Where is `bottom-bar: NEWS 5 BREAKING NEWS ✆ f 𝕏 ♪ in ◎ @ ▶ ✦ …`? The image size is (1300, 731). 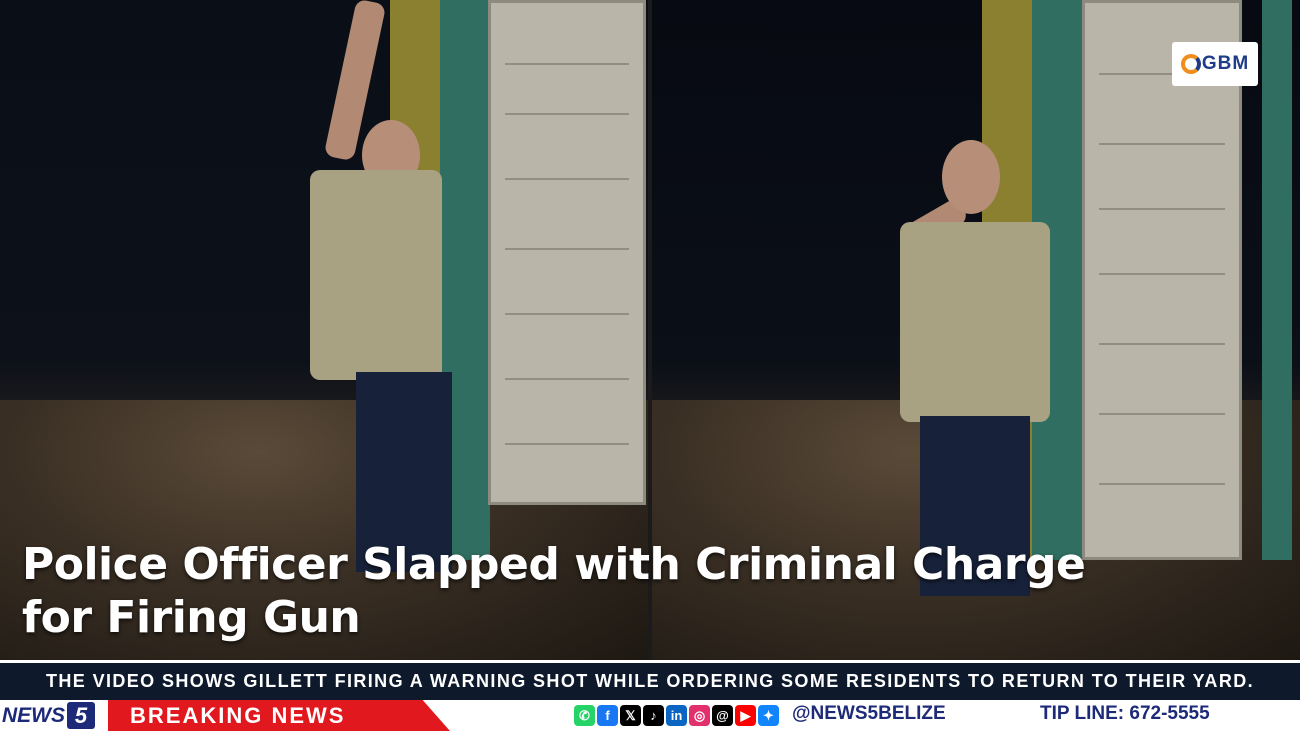 bottom-bar: NEWS 5 BREAKING NEWS ✆ f 𝕏 ♪ in ◎ @ ▶ ✦ … is located at coordinates (650, 715).